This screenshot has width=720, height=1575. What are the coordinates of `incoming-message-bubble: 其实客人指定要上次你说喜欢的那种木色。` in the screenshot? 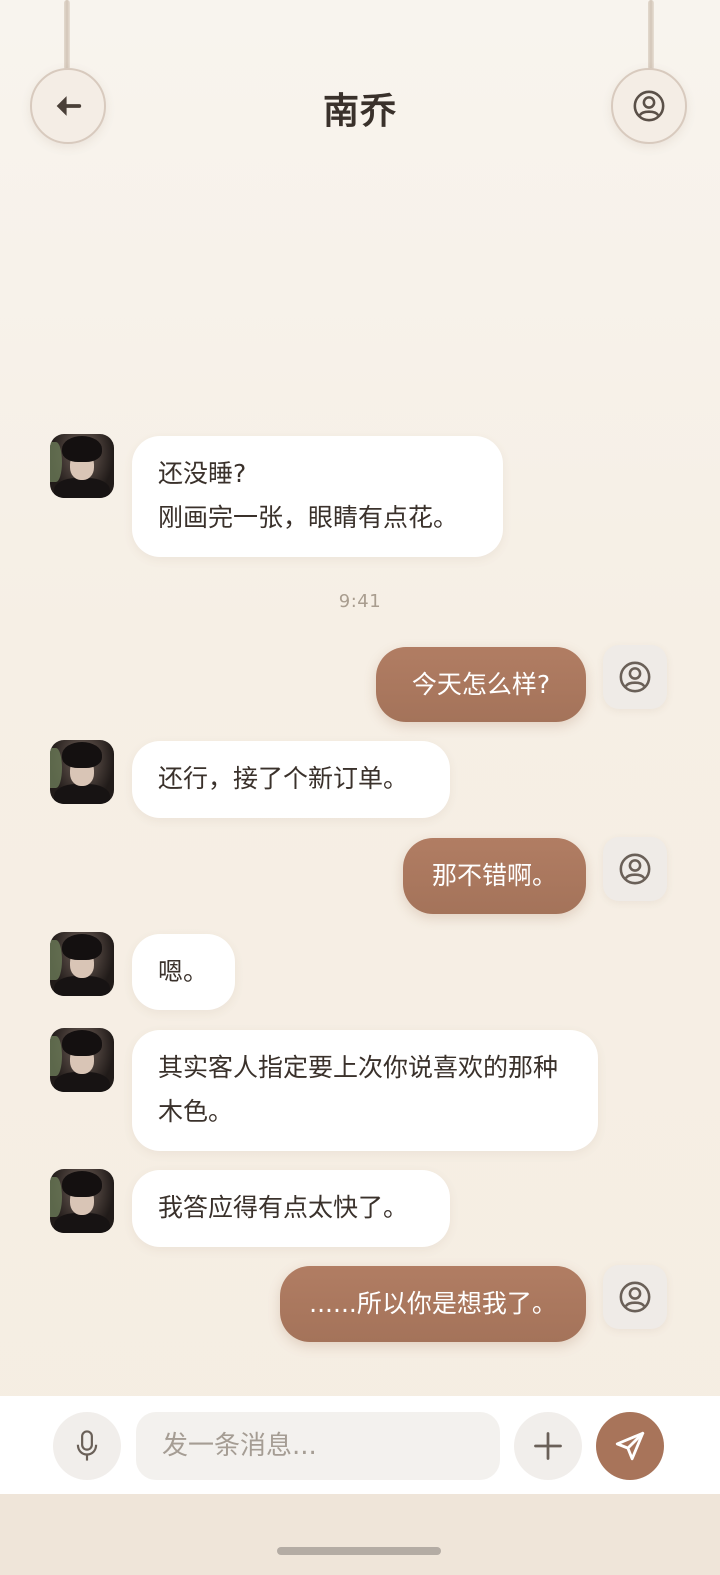 It's located at (365, 1090).